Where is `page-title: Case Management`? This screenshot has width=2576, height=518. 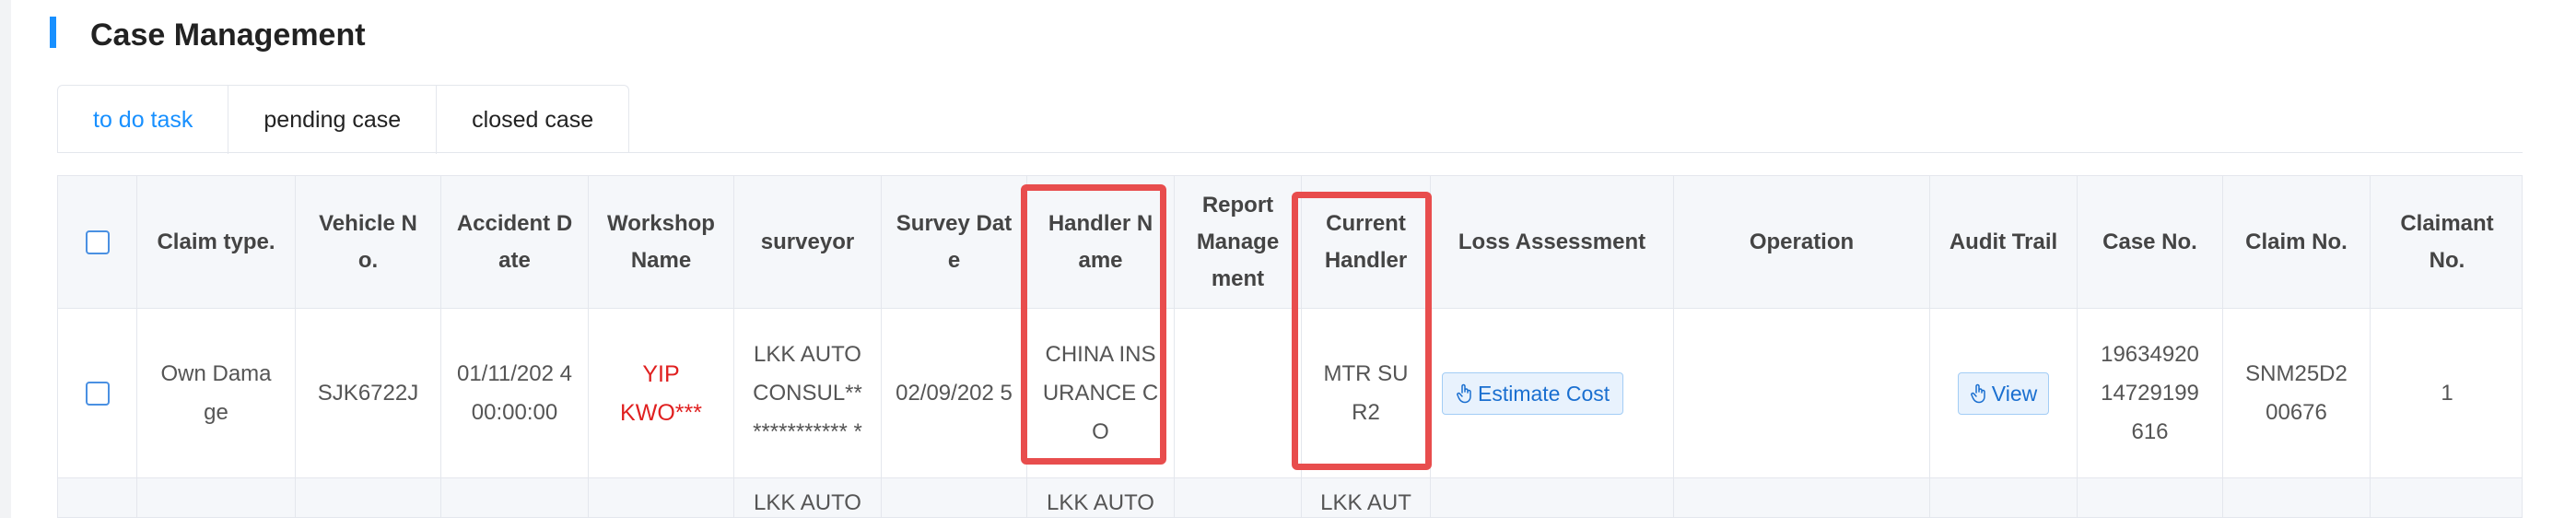 page-title: Case Management is located at coordinates (228, 36).